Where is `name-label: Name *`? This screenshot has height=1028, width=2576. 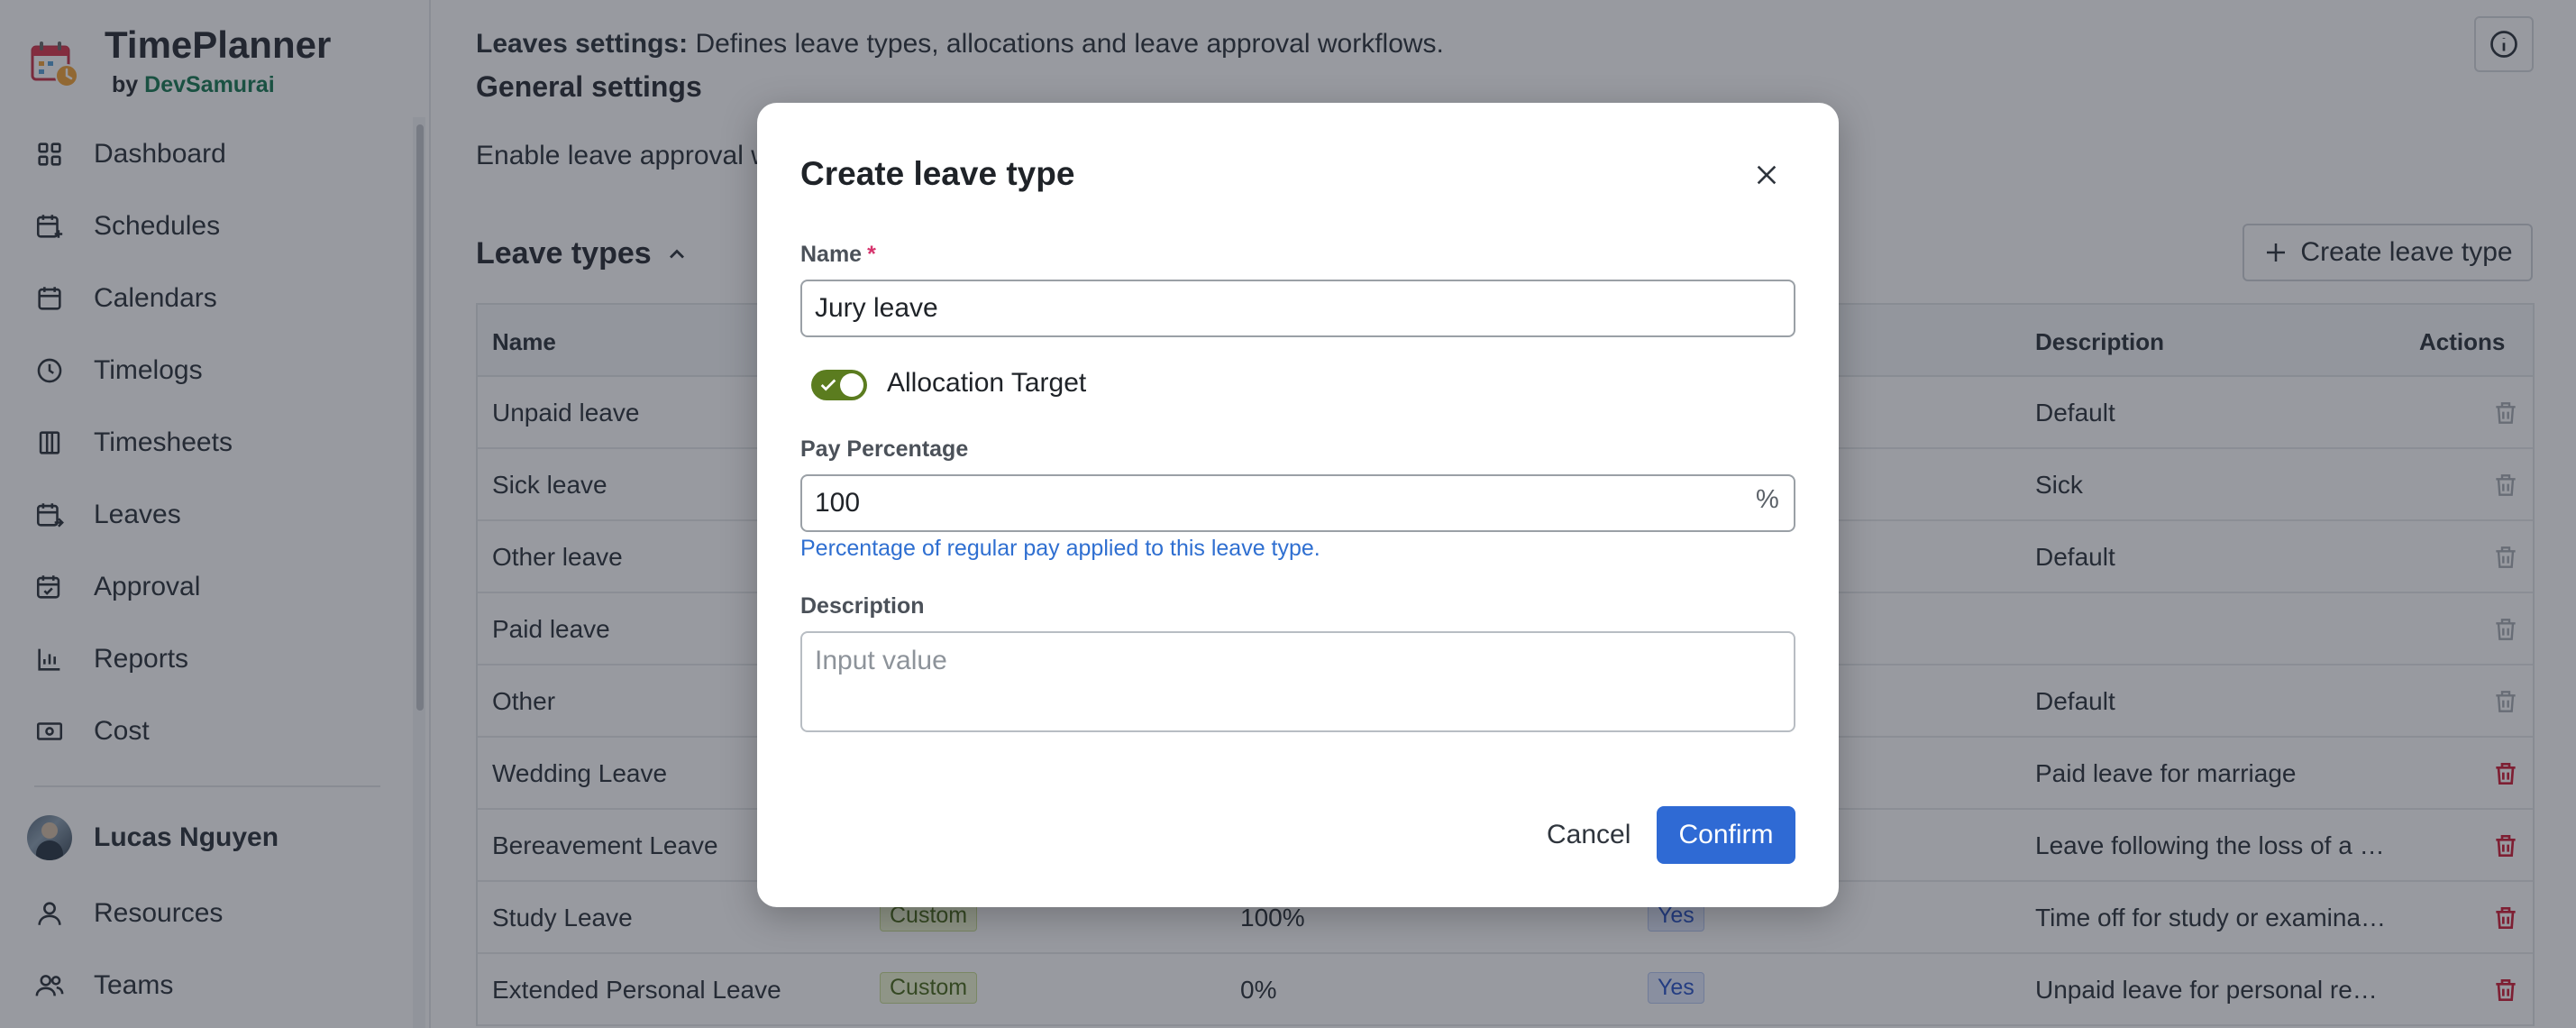 name-label: Name * is located at coordinates (838, 255).